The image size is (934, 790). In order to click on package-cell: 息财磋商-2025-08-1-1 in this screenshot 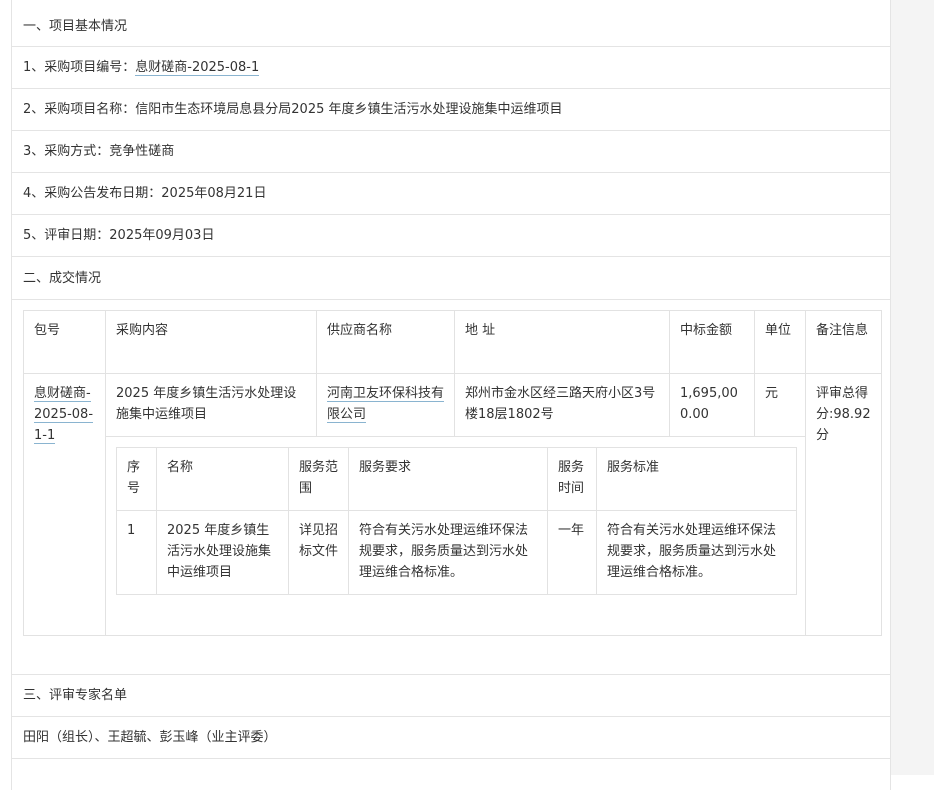, I will do `click(64, 504)`.